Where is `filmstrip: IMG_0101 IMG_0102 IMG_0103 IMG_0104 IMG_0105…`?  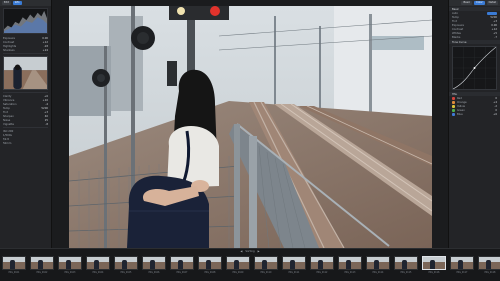 filmstrip: IMG_0101 IMG_0102 IMG_0103 IMG_0104 IMG_0105… is located at coordinates (250, 266).